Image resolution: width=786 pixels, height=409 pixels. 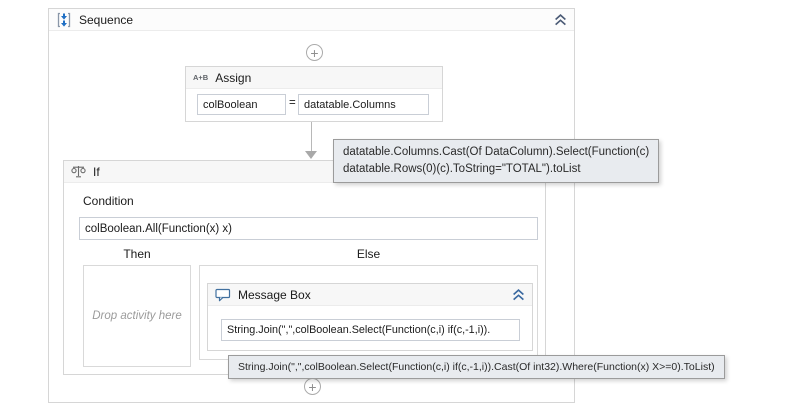 I want to click on assign-body: colBoolean = datatable.Columns, so click(x=314, y=105).